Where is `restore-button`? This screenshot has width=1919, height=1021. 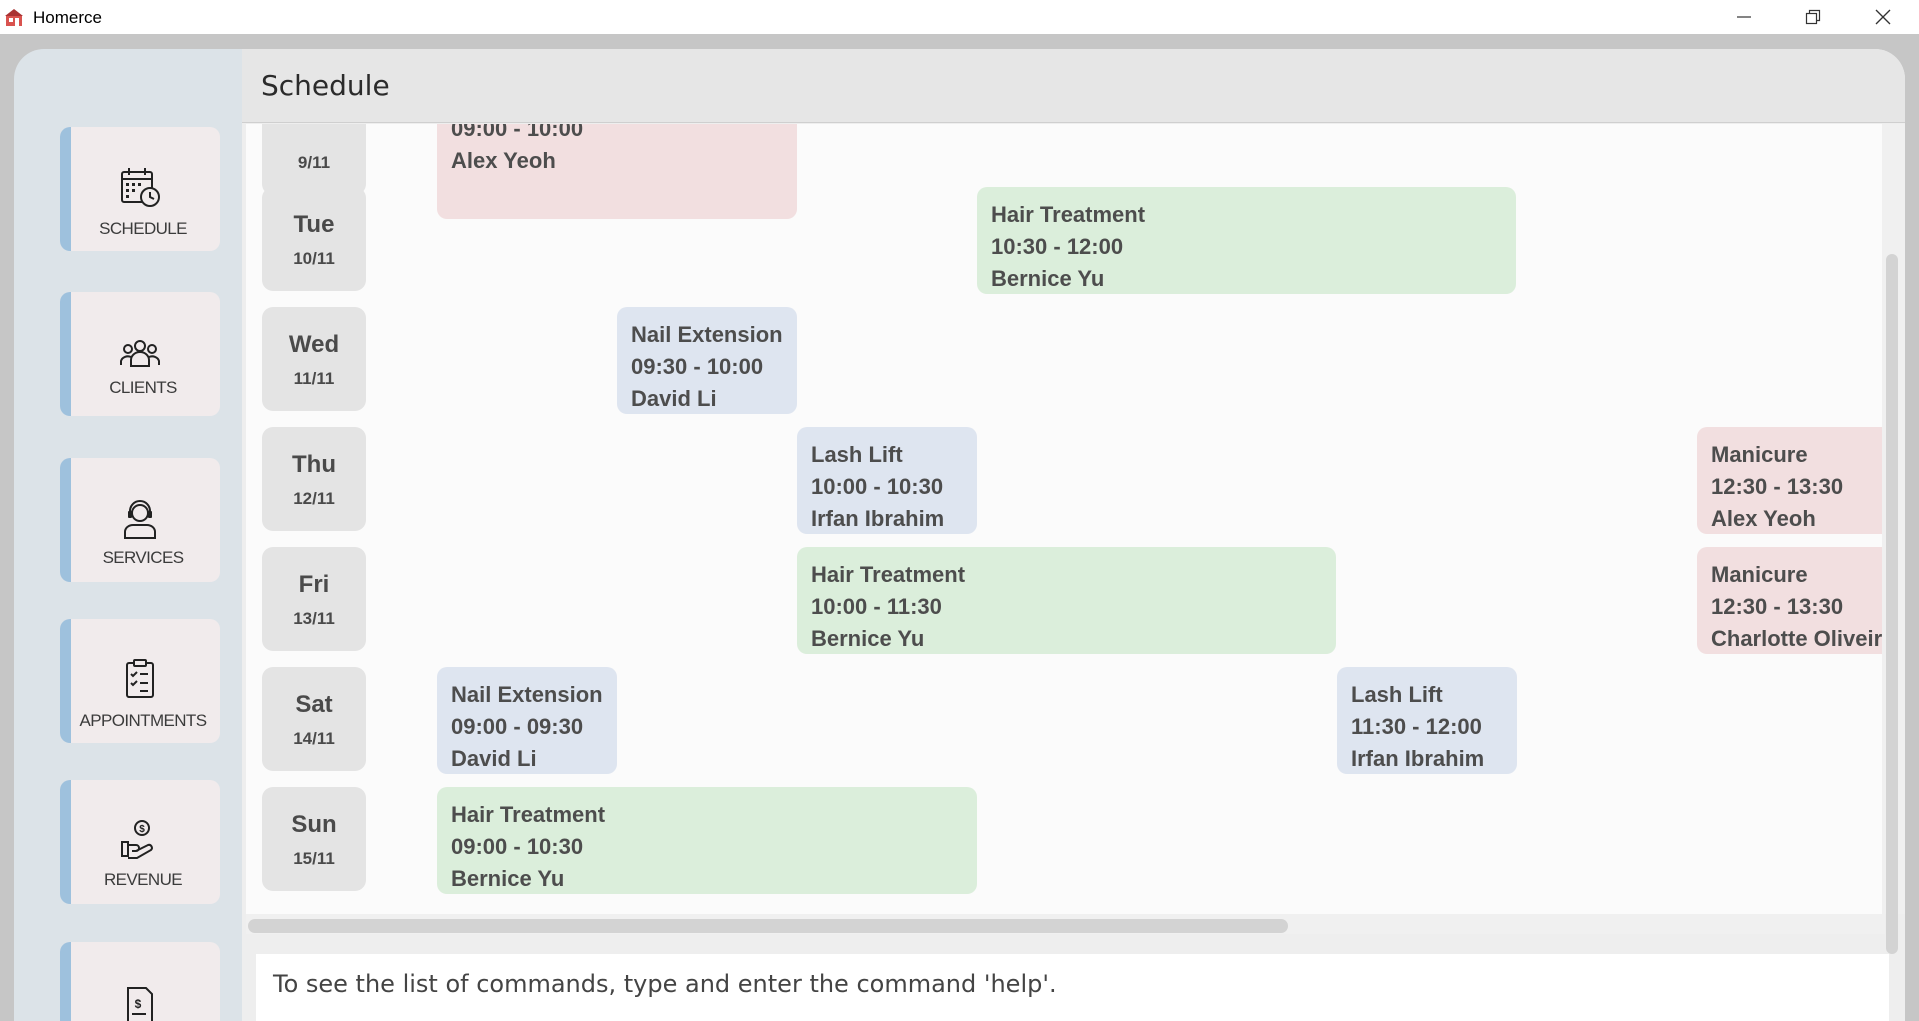
restore-button is located at coordinates (1813, 17).